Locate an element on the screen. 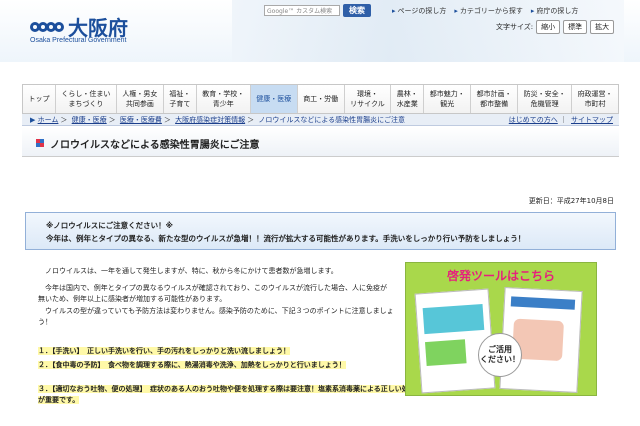 Image resolution: width=640 pixels, height=426 pixels. header-links: ページの探し方 カテゴリーから探す 府庁の探し方 is located at coordinates (485, 11).